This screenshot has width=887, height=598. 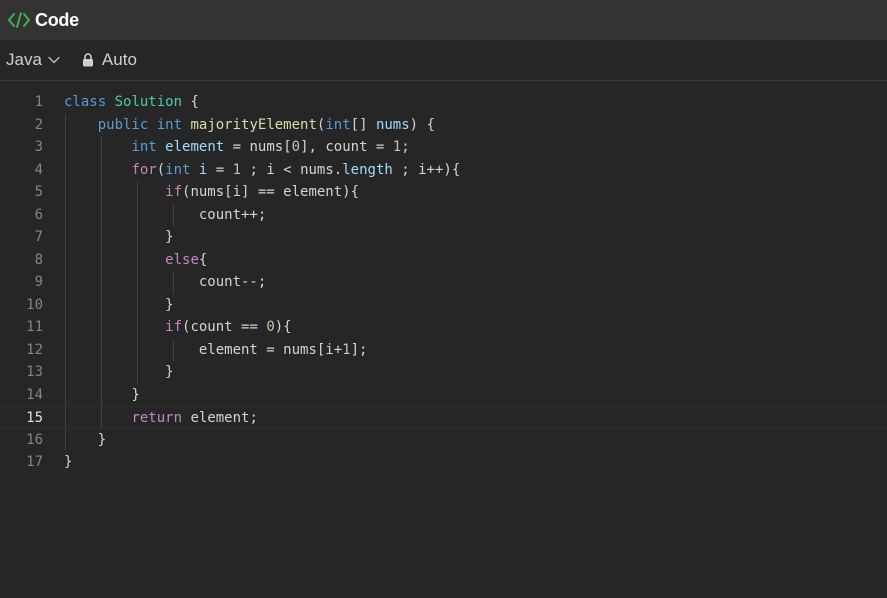 I want to click on line-content: count++;, so click(x=165, y=215).